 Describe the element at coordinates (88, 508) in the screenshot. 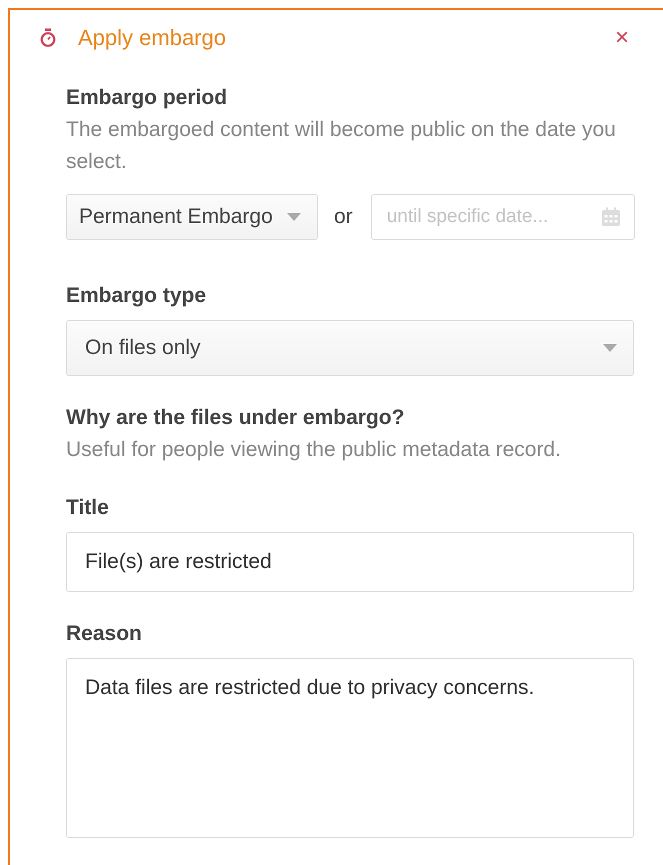

I see `field-label: Title` at that location.